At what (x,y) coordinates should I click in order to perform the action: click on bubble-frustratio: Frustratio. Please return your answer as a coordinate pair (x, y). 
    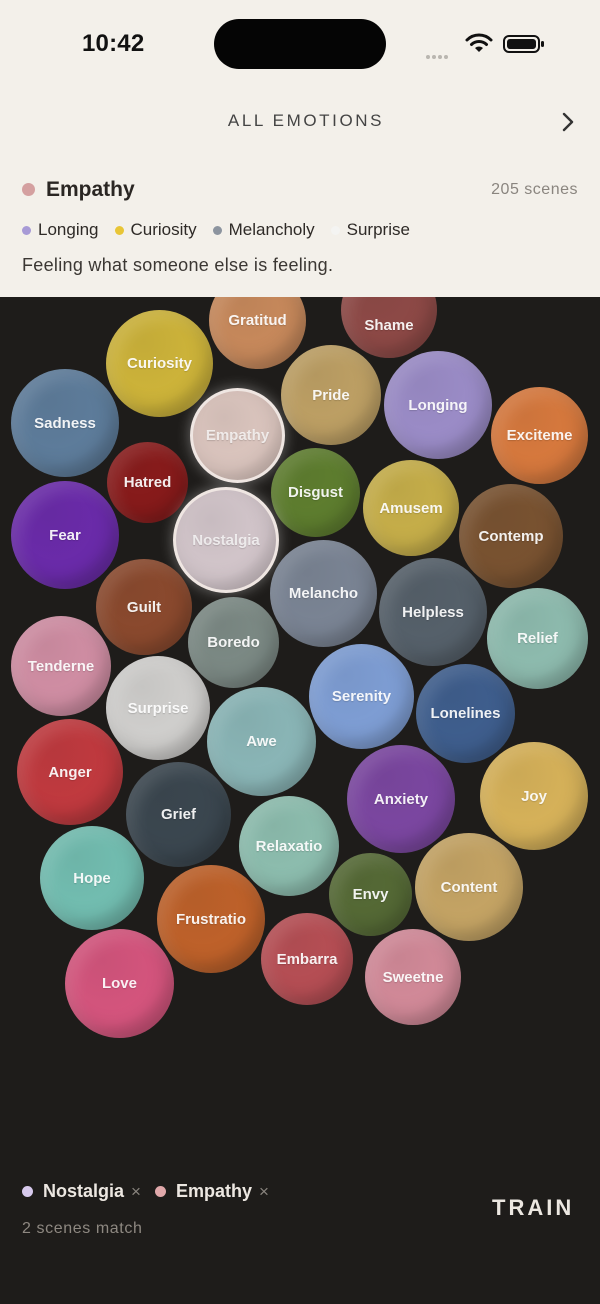
    Looking at the image, I should click on (211, 919).